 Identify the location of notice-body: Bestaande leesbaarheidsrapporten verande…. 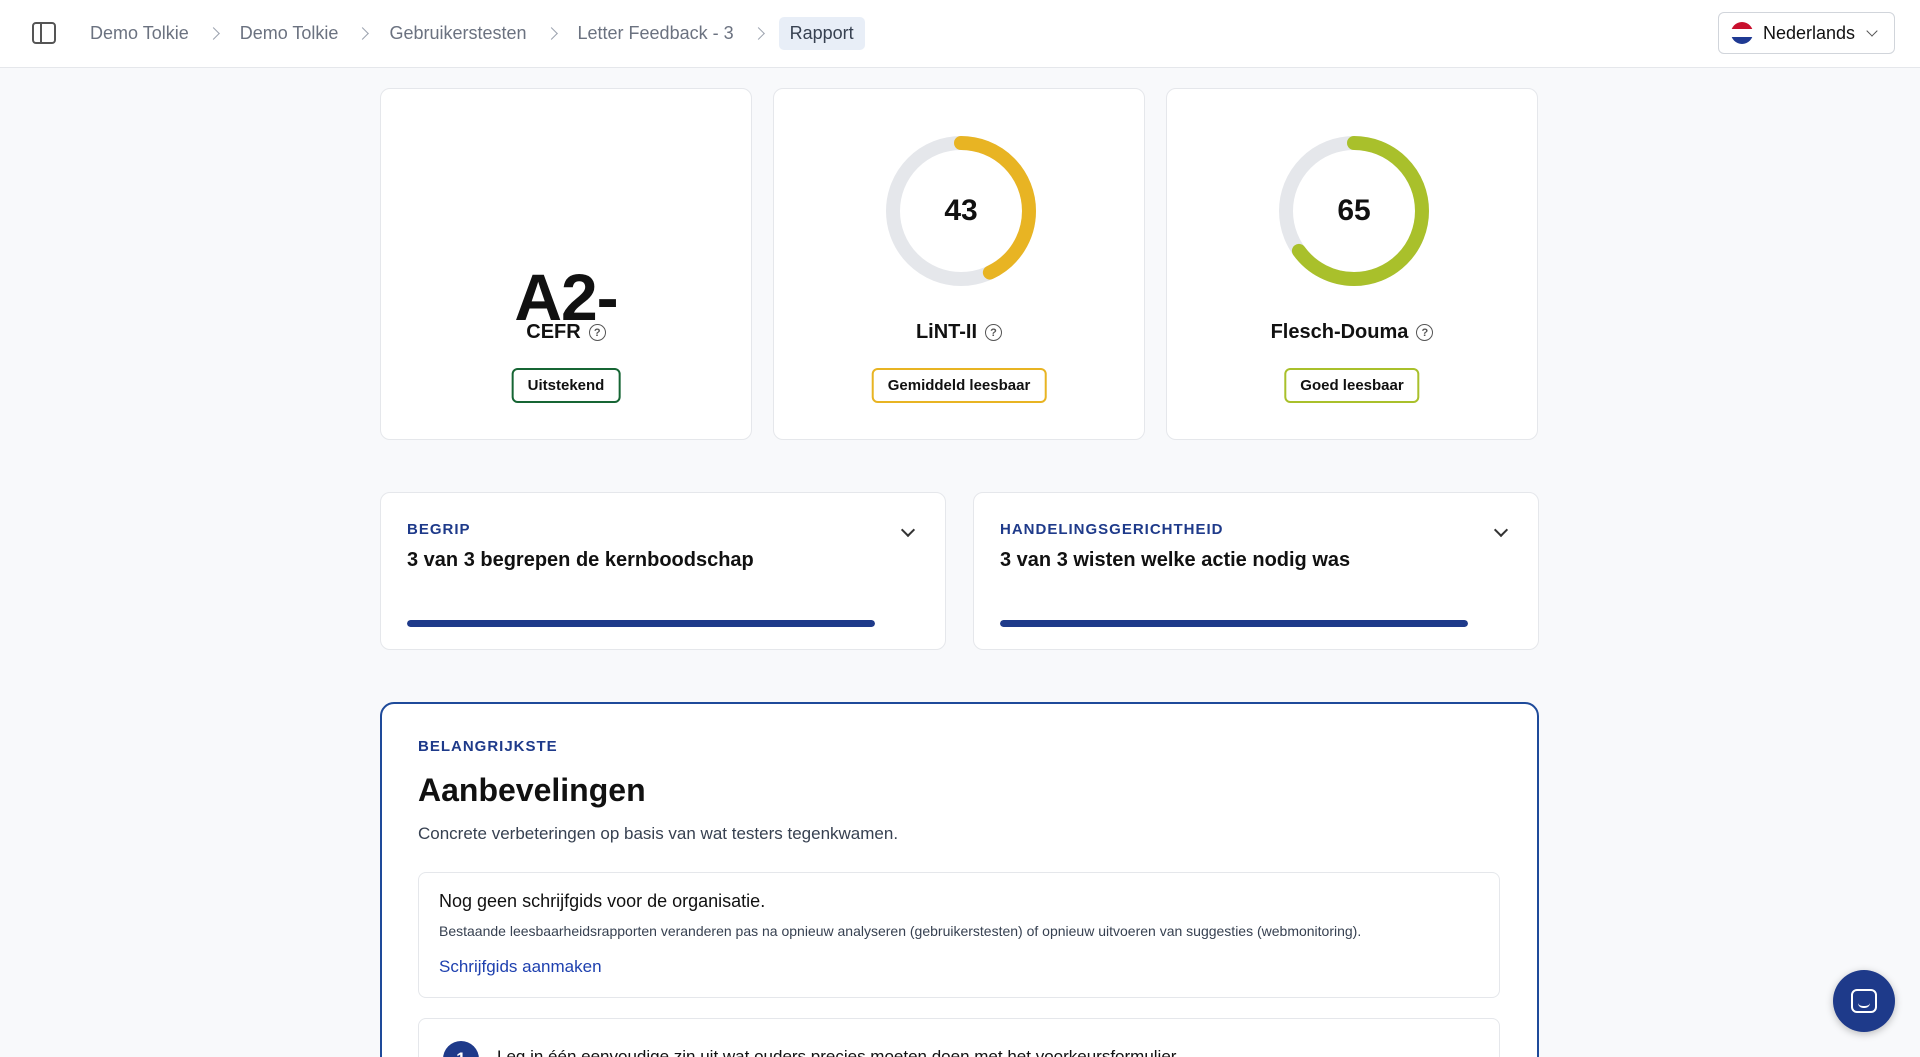
(900, 931).